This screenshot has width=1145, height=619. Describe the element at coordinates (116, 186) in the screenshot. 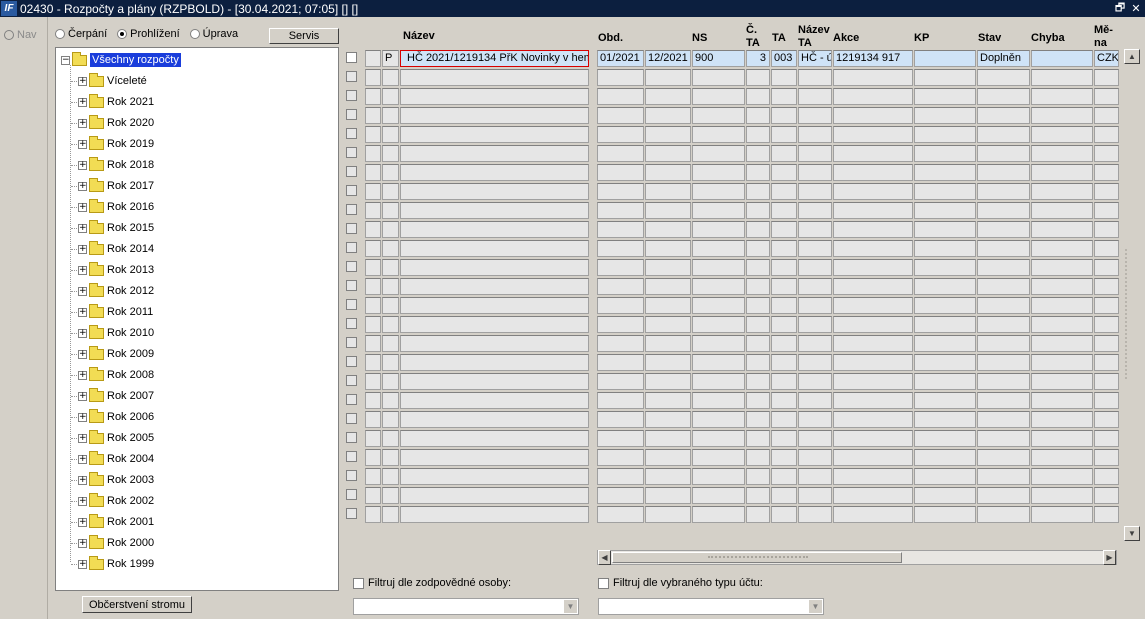

I see `tree-item: + Rok 2017` at that location.